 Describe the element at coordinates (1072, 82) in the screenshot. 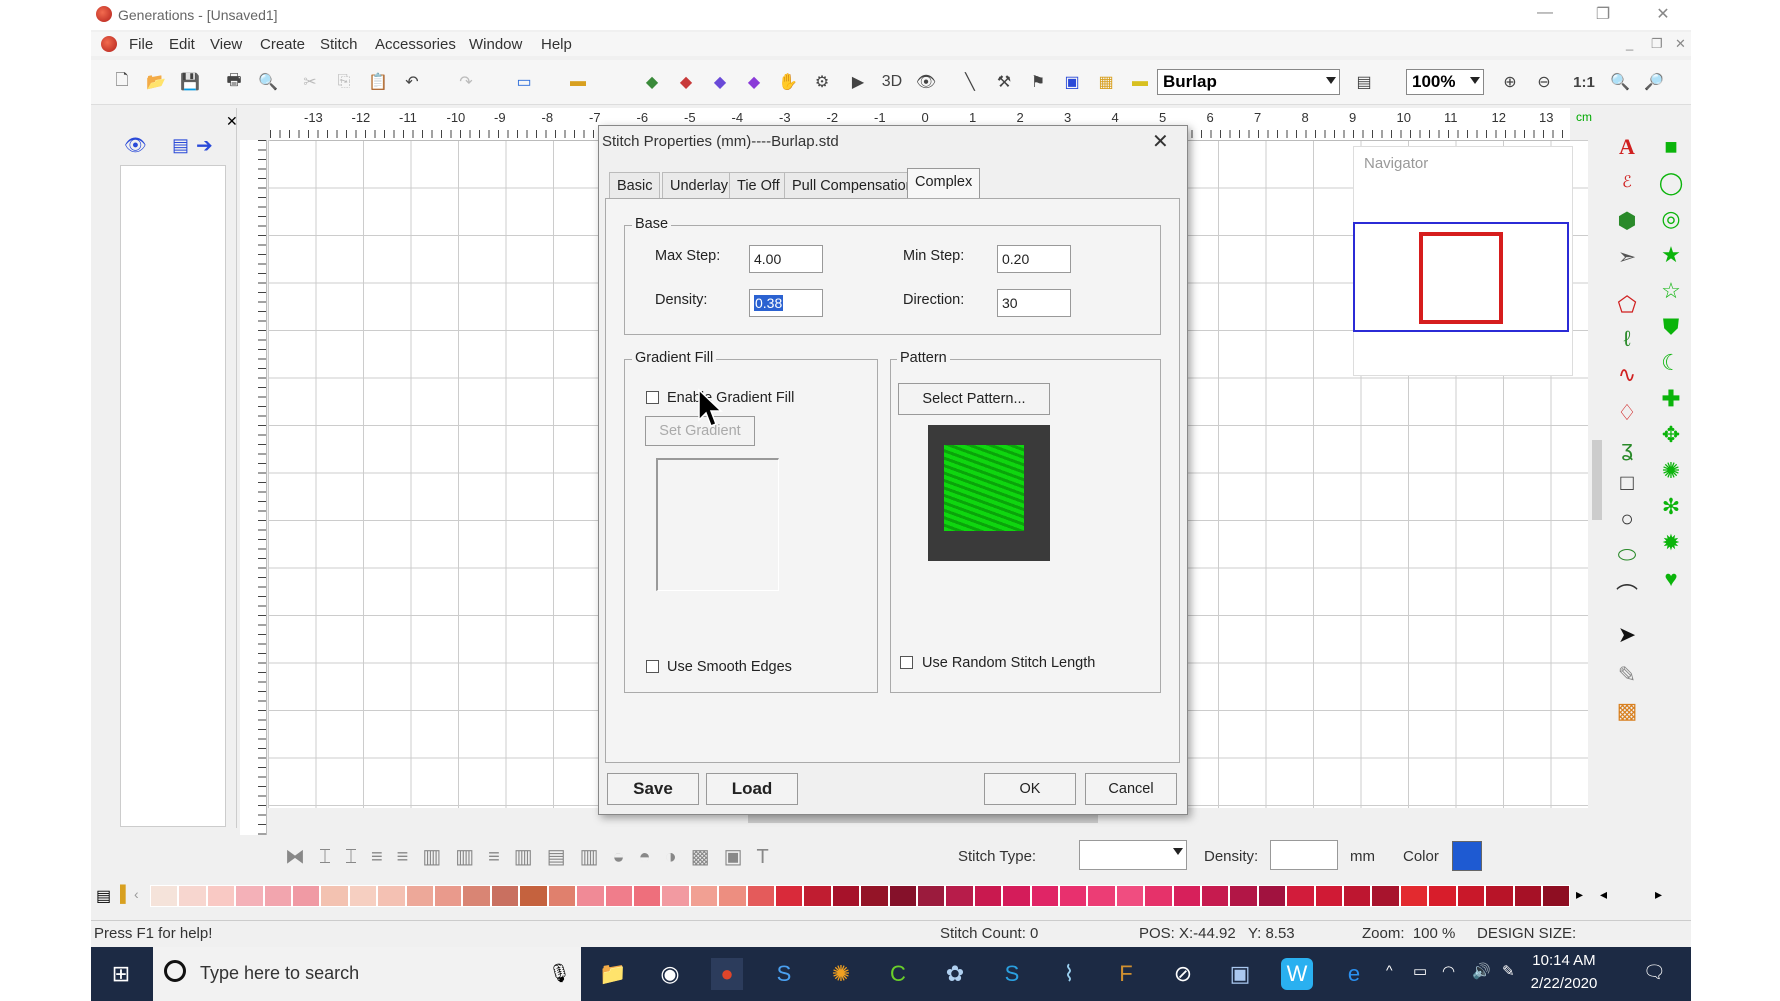

I see `hoop-icon: ▣` at that location.